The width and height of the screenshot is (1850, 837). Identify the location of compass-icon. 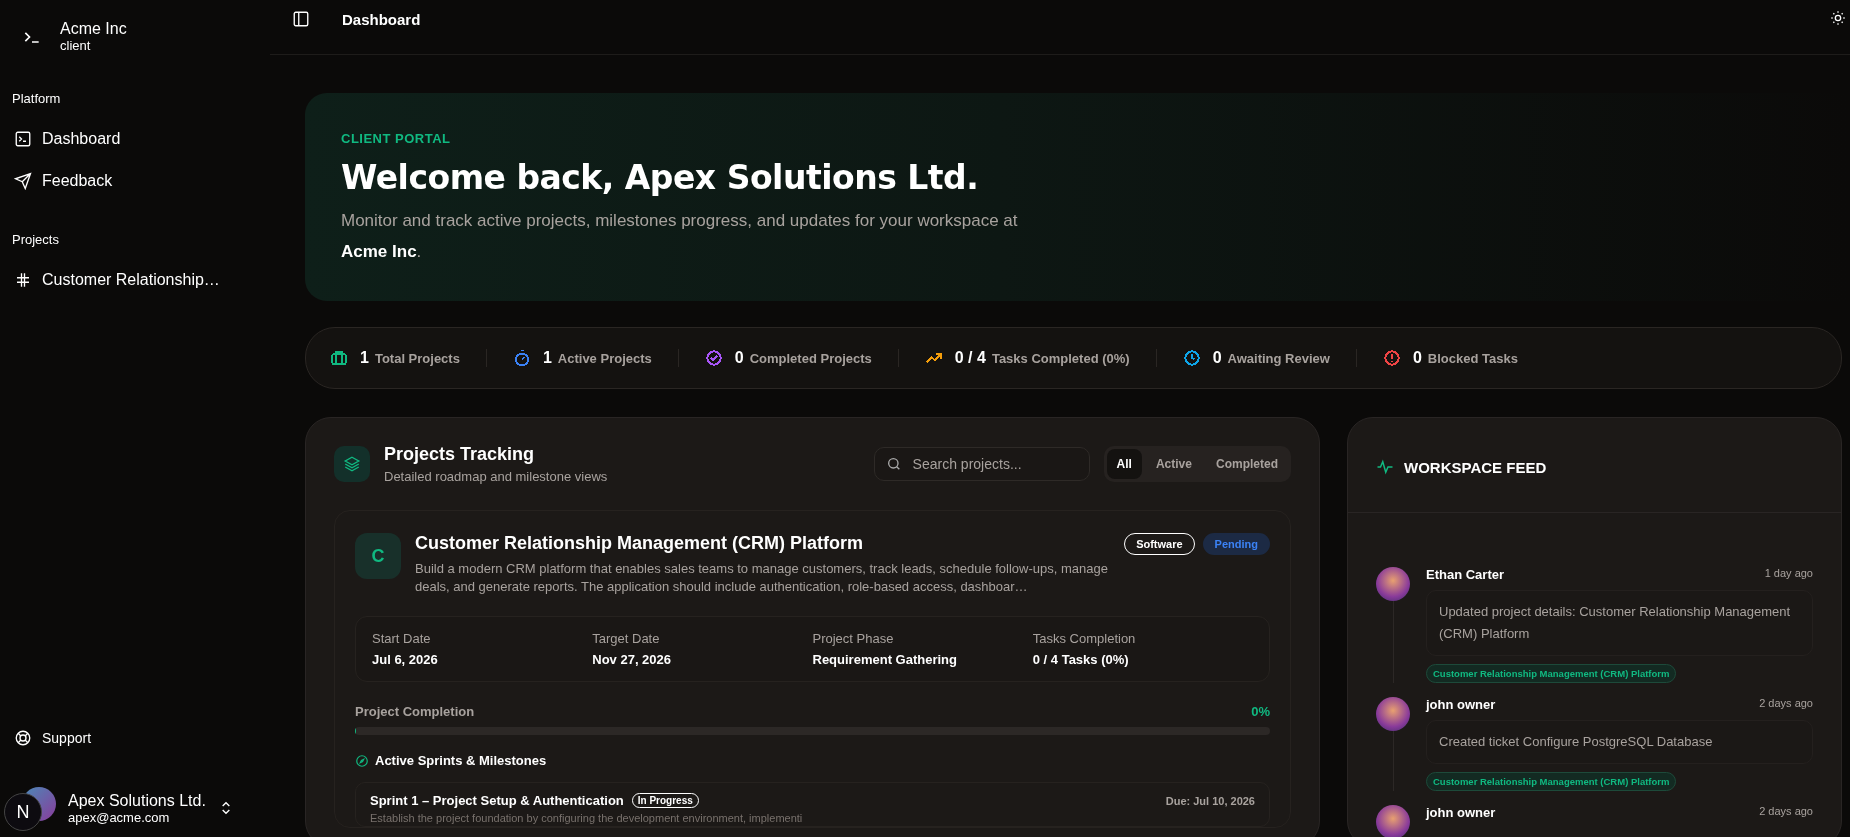
(362, 760).